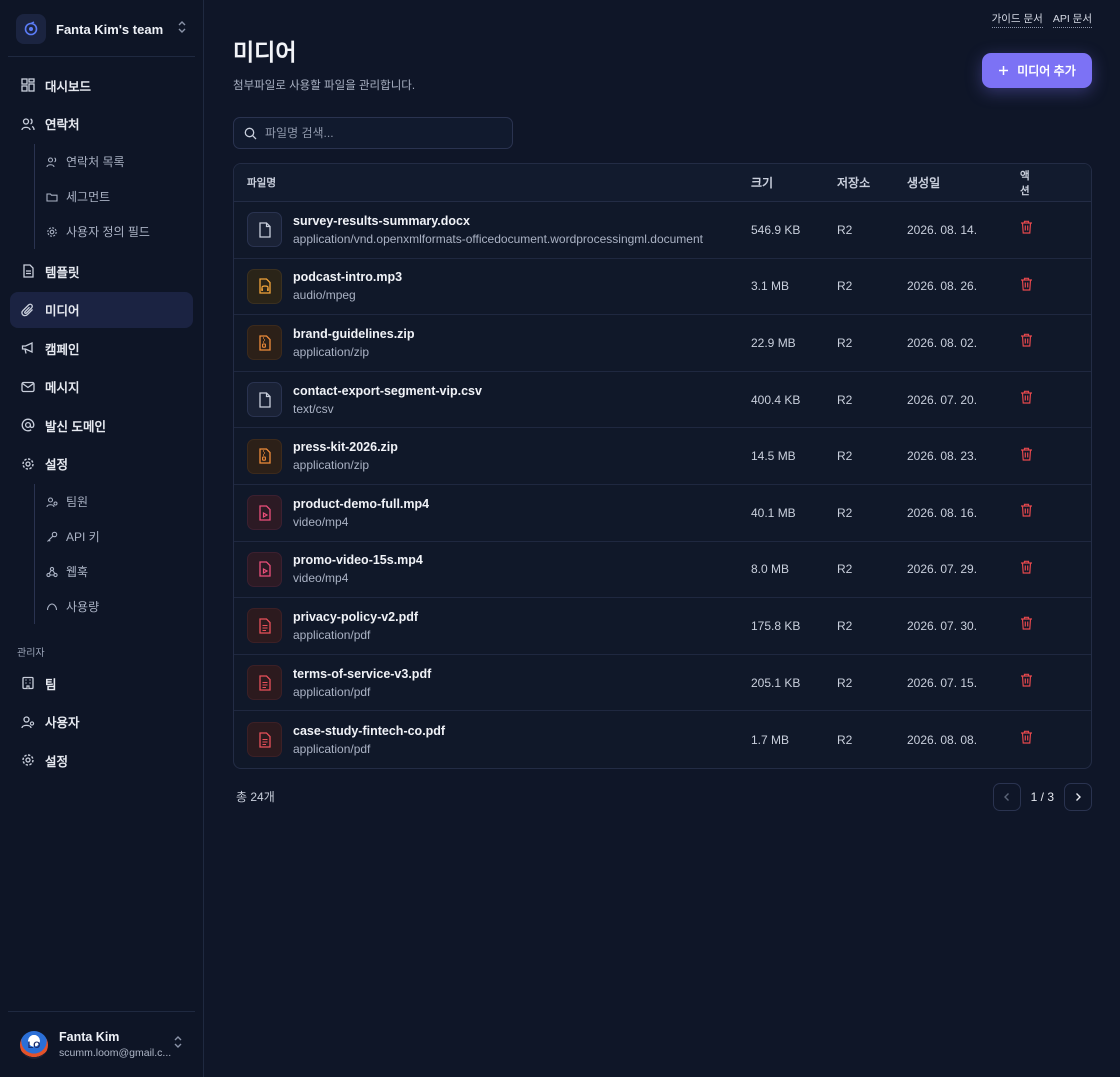 This screenshot has width=1120, height=1077. I want to click on file-size: 40.1 MB, so click(773, 512).